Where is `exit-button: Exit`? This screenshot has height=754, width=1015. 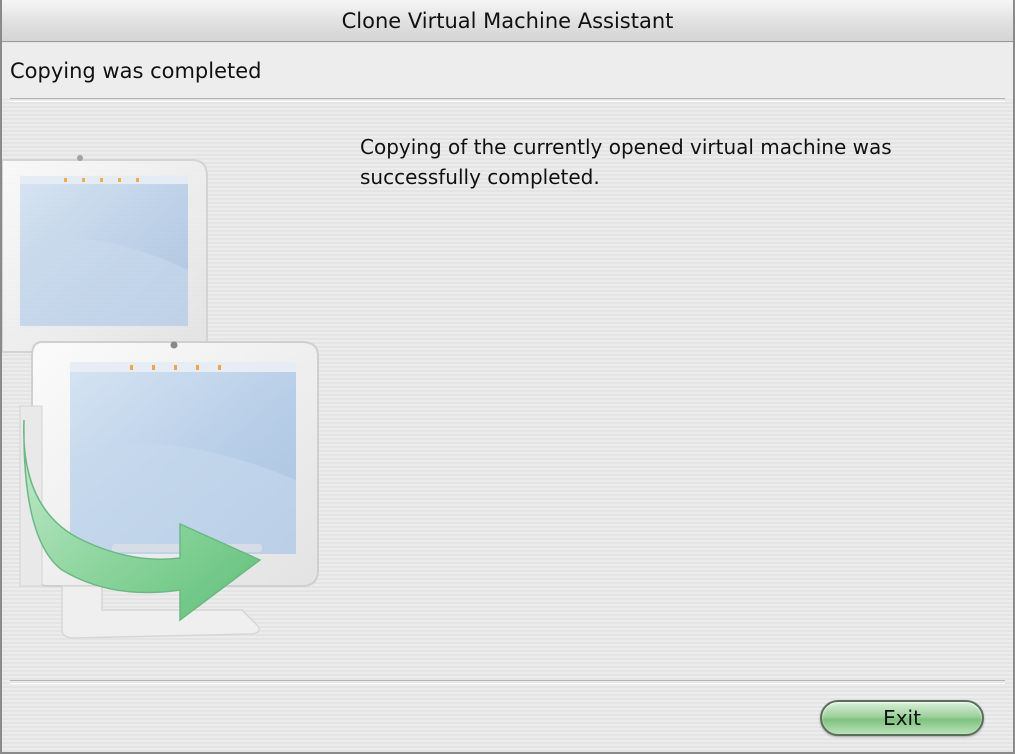 exit-button: Exit is located at coordinates (902, 718).